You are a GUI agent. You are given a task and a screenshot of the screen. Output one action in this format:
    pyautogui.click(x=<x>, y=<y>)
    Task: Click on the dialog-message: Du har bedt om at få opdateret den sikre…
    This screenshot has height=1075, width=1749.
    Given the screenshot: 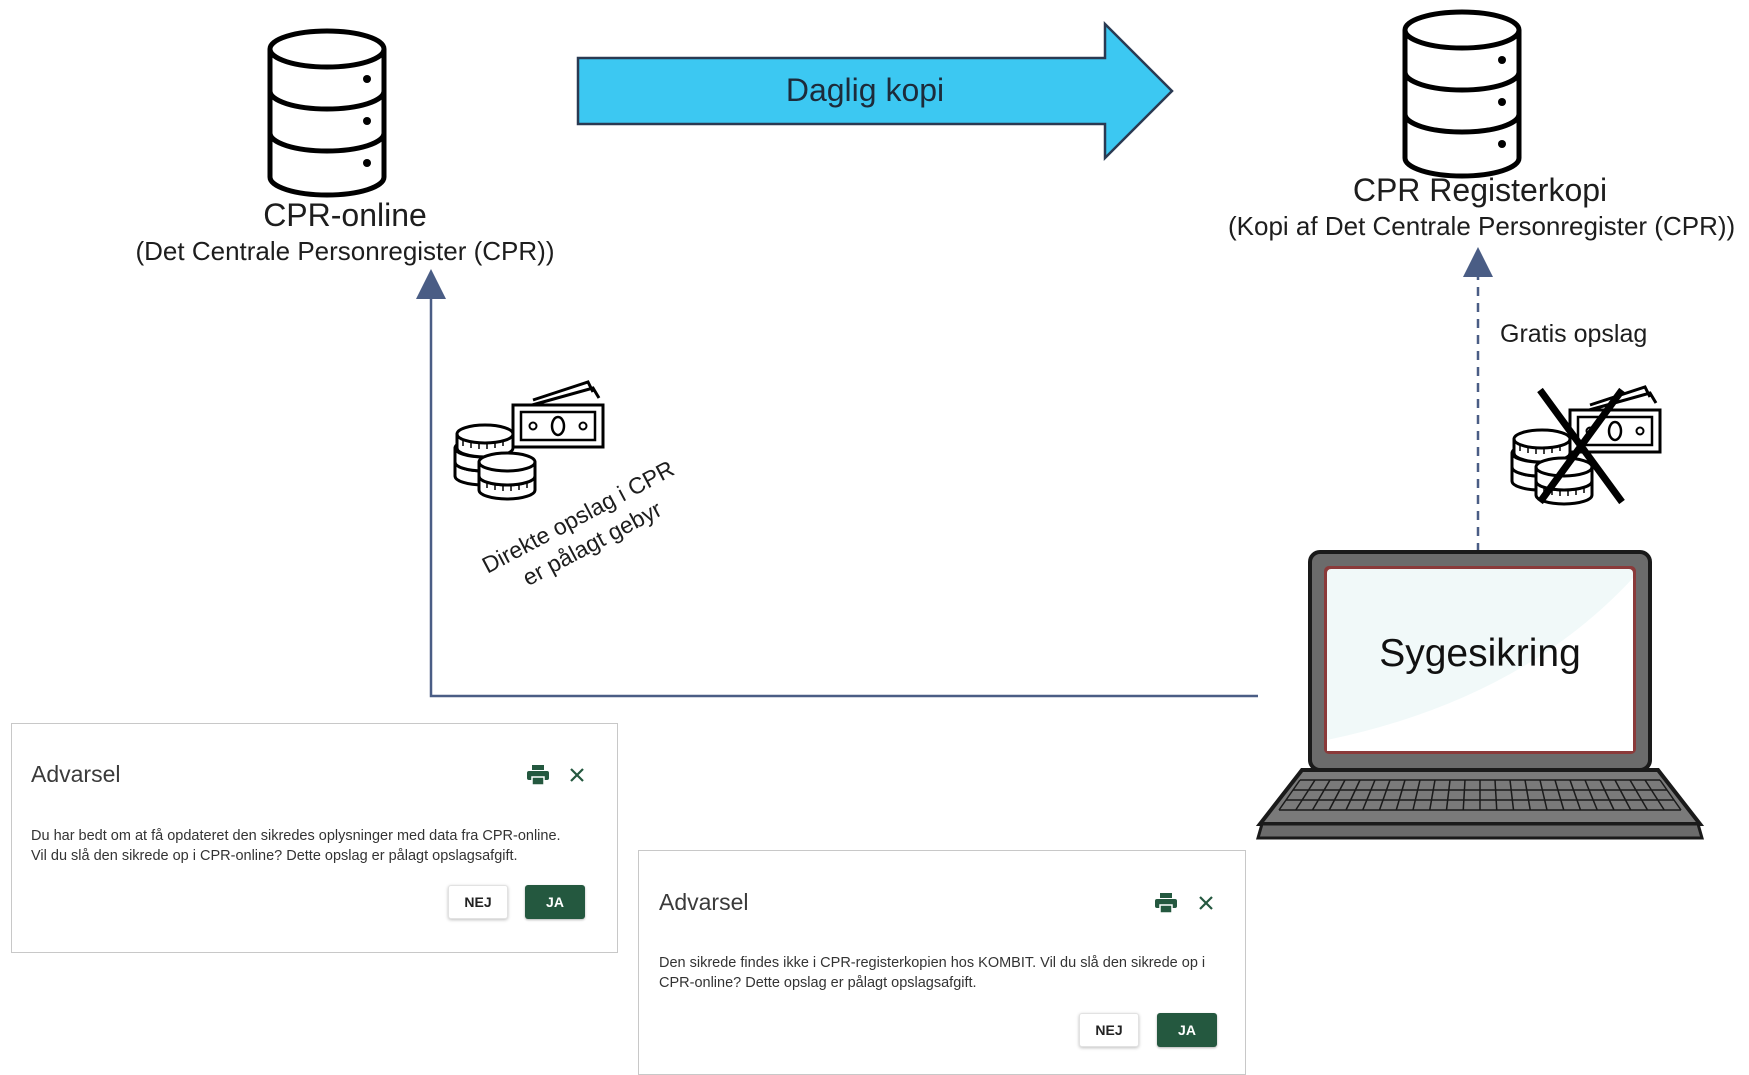 What is the action you would take?
    pyautogui.click(x=321, y=846)
    